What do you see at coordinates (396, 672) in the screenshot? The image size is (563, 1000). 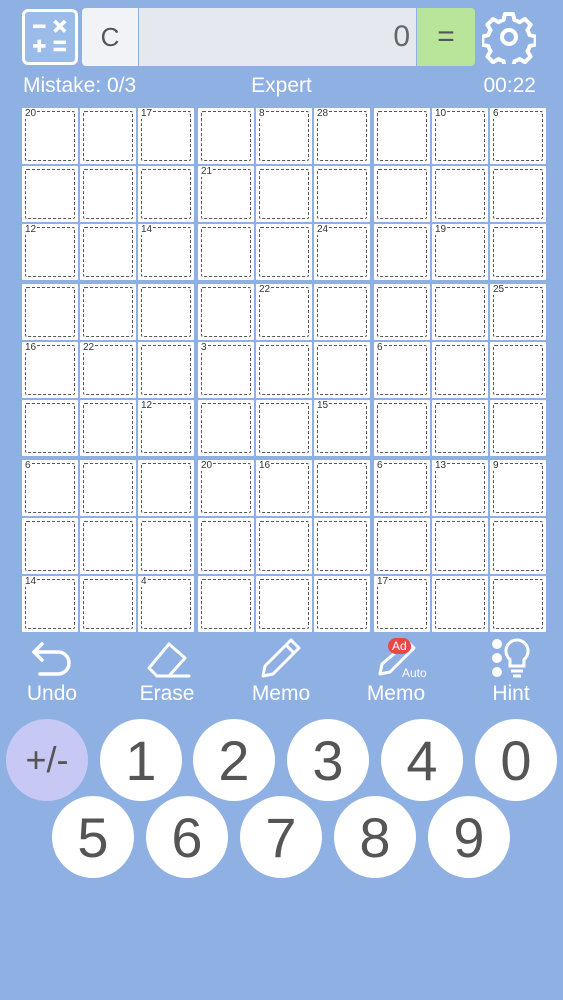 I see `auto-memo-button: Ad Auto Memo` at bounding box center [396, 672].